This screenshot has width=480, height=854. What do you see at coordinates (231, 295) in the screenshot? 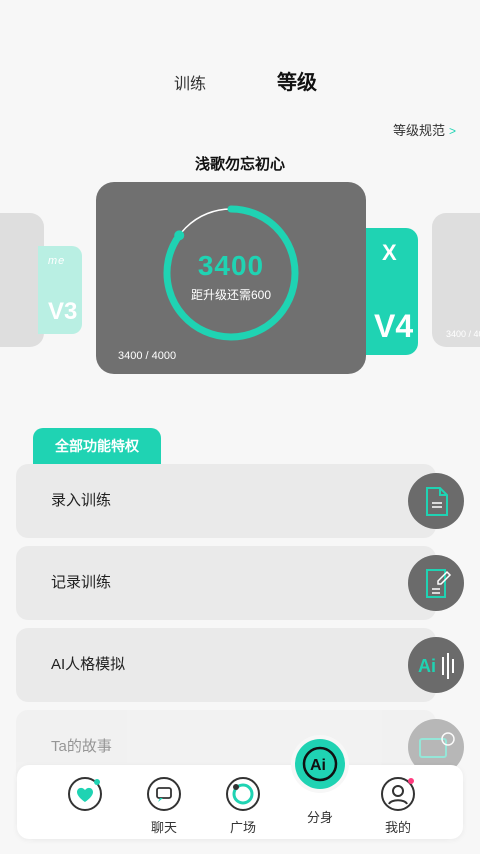
I see `points-to-next-level: 距升级还需600` at bounding box center [231, 295].